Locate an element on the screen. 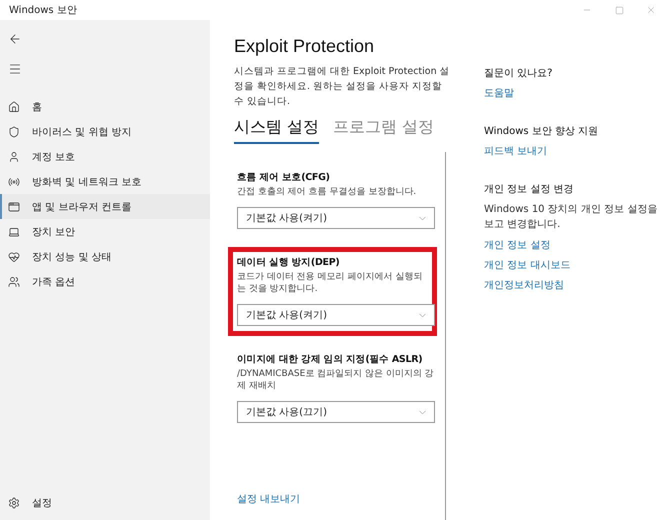  sidebar-item: 바이러스 및 위협 방지 is located at coordinates (105, 131).